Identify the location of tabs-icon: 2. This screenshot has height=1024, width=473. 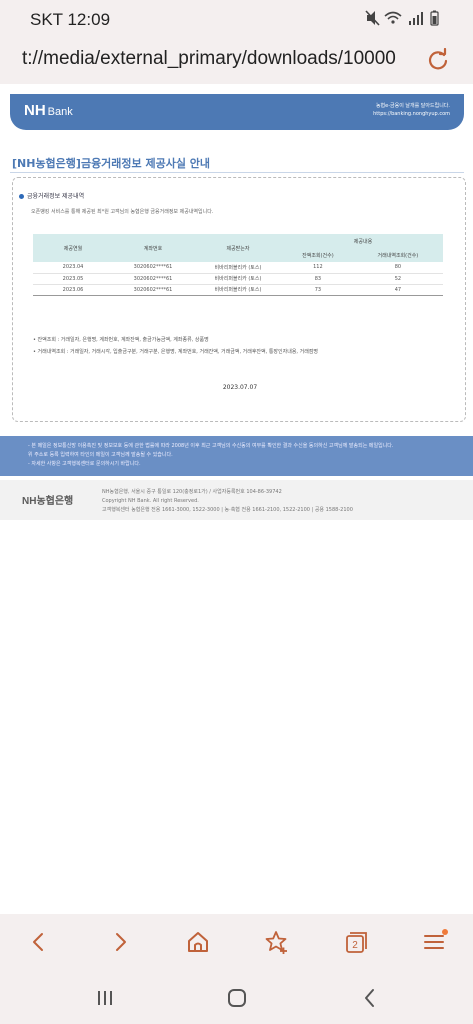
(355, 942).